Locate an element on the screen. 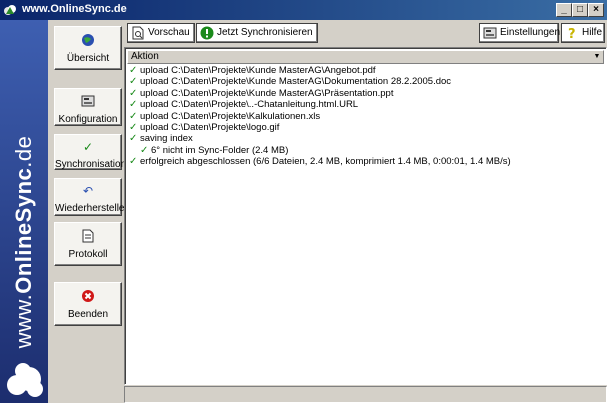 Image resolution: width=607 pixels, height=403 pixels. brand-logo-text: www.OnlineSync.de is located at coordinates (23, 242).